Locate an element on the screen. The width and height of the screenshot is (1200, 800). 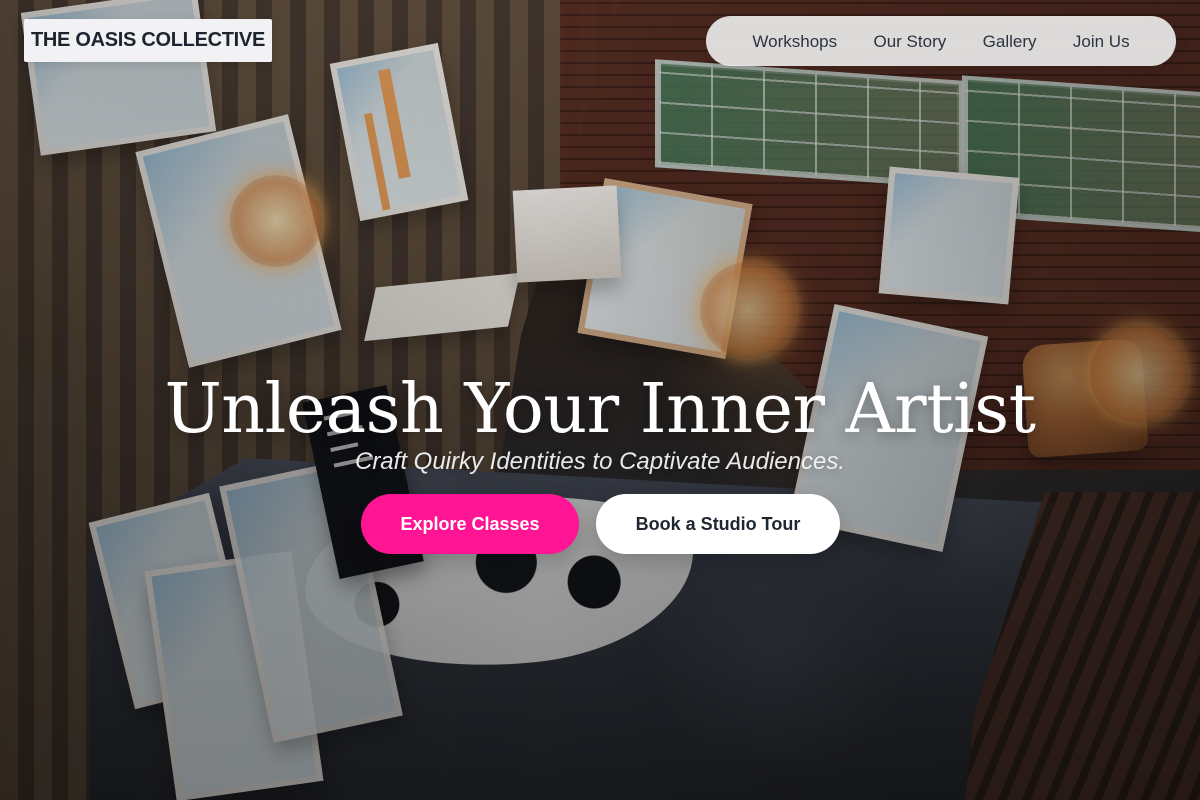
nav-workshops: Workshops is located at coordinates (794, 41).